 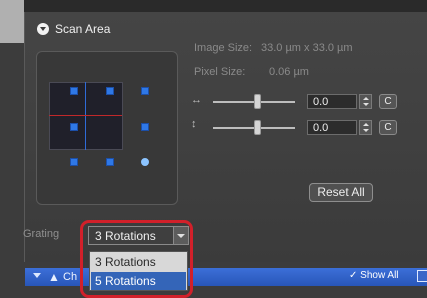 What do you see at coordinates (422, 276) in the screenshot?
I see `popout-window-icon` at bounding box center [422, 276].